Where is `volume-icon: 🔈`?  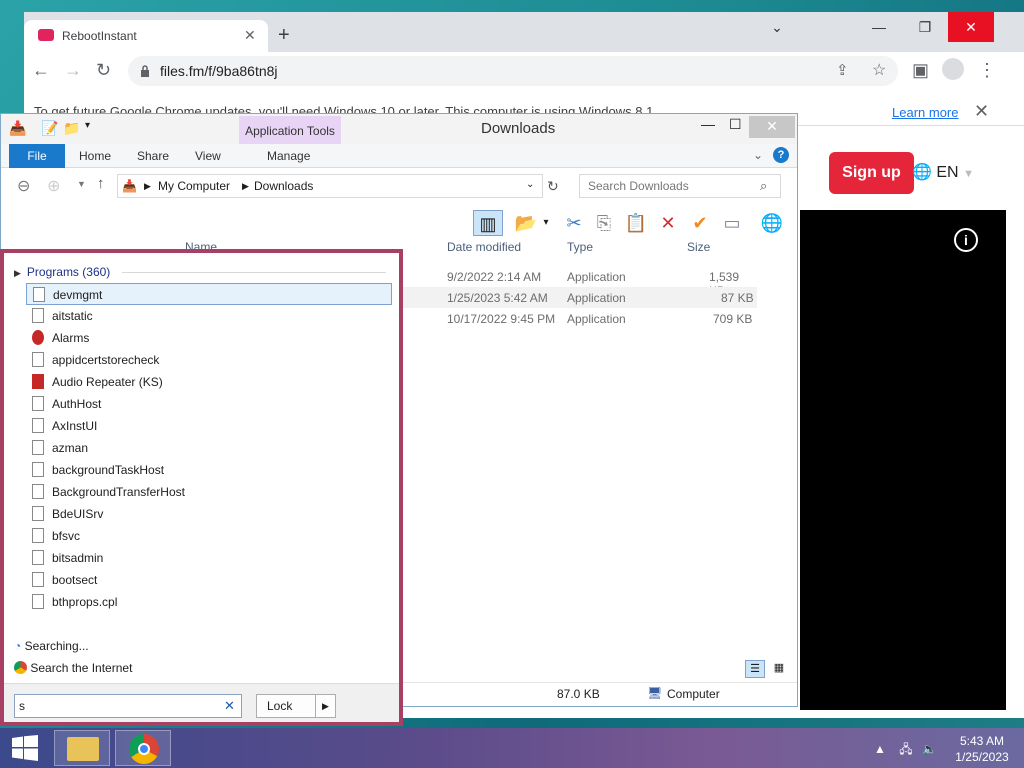
volume-icon: 🔈 is located at coordinates (929, 749).